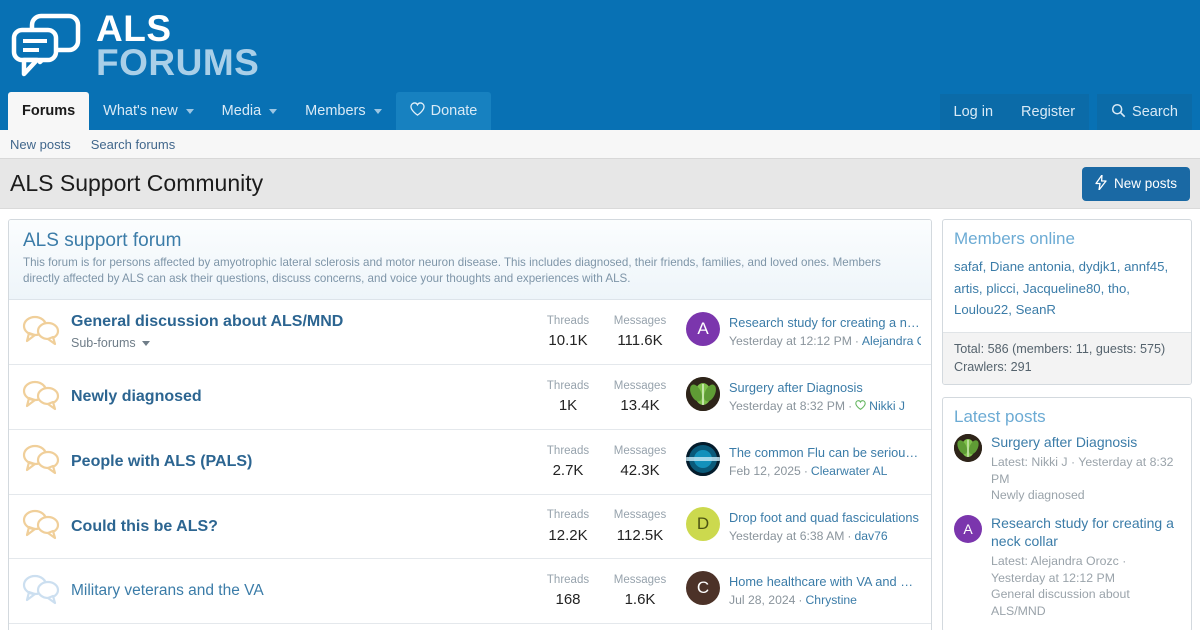  Describe the element at coordinates (887, 407) in the screenshot. I see `last-post-author: Nikki J` at that location.